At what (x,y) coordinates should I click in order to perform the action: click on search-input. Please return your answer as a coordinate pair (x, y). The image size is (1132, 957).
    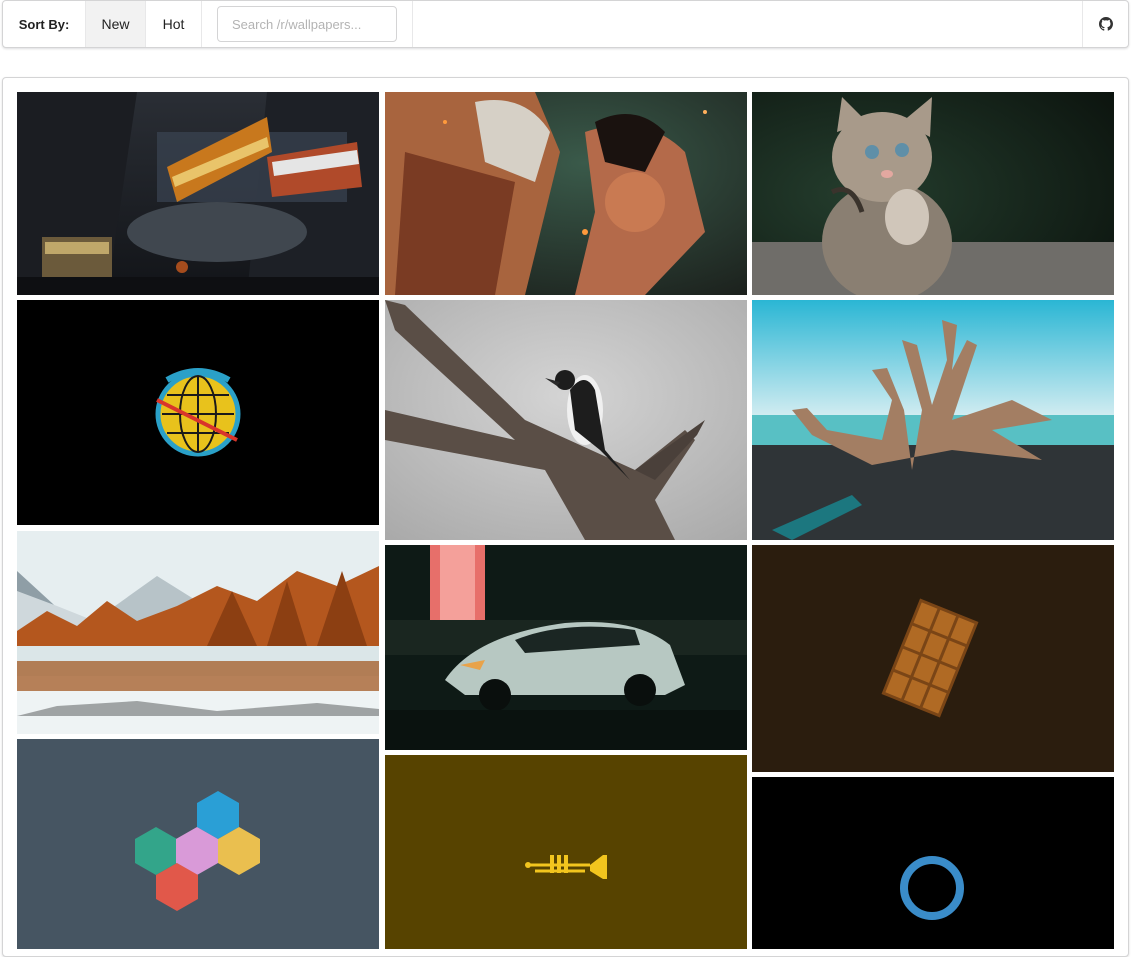
    Looking at the image, I should click on (307, 24).